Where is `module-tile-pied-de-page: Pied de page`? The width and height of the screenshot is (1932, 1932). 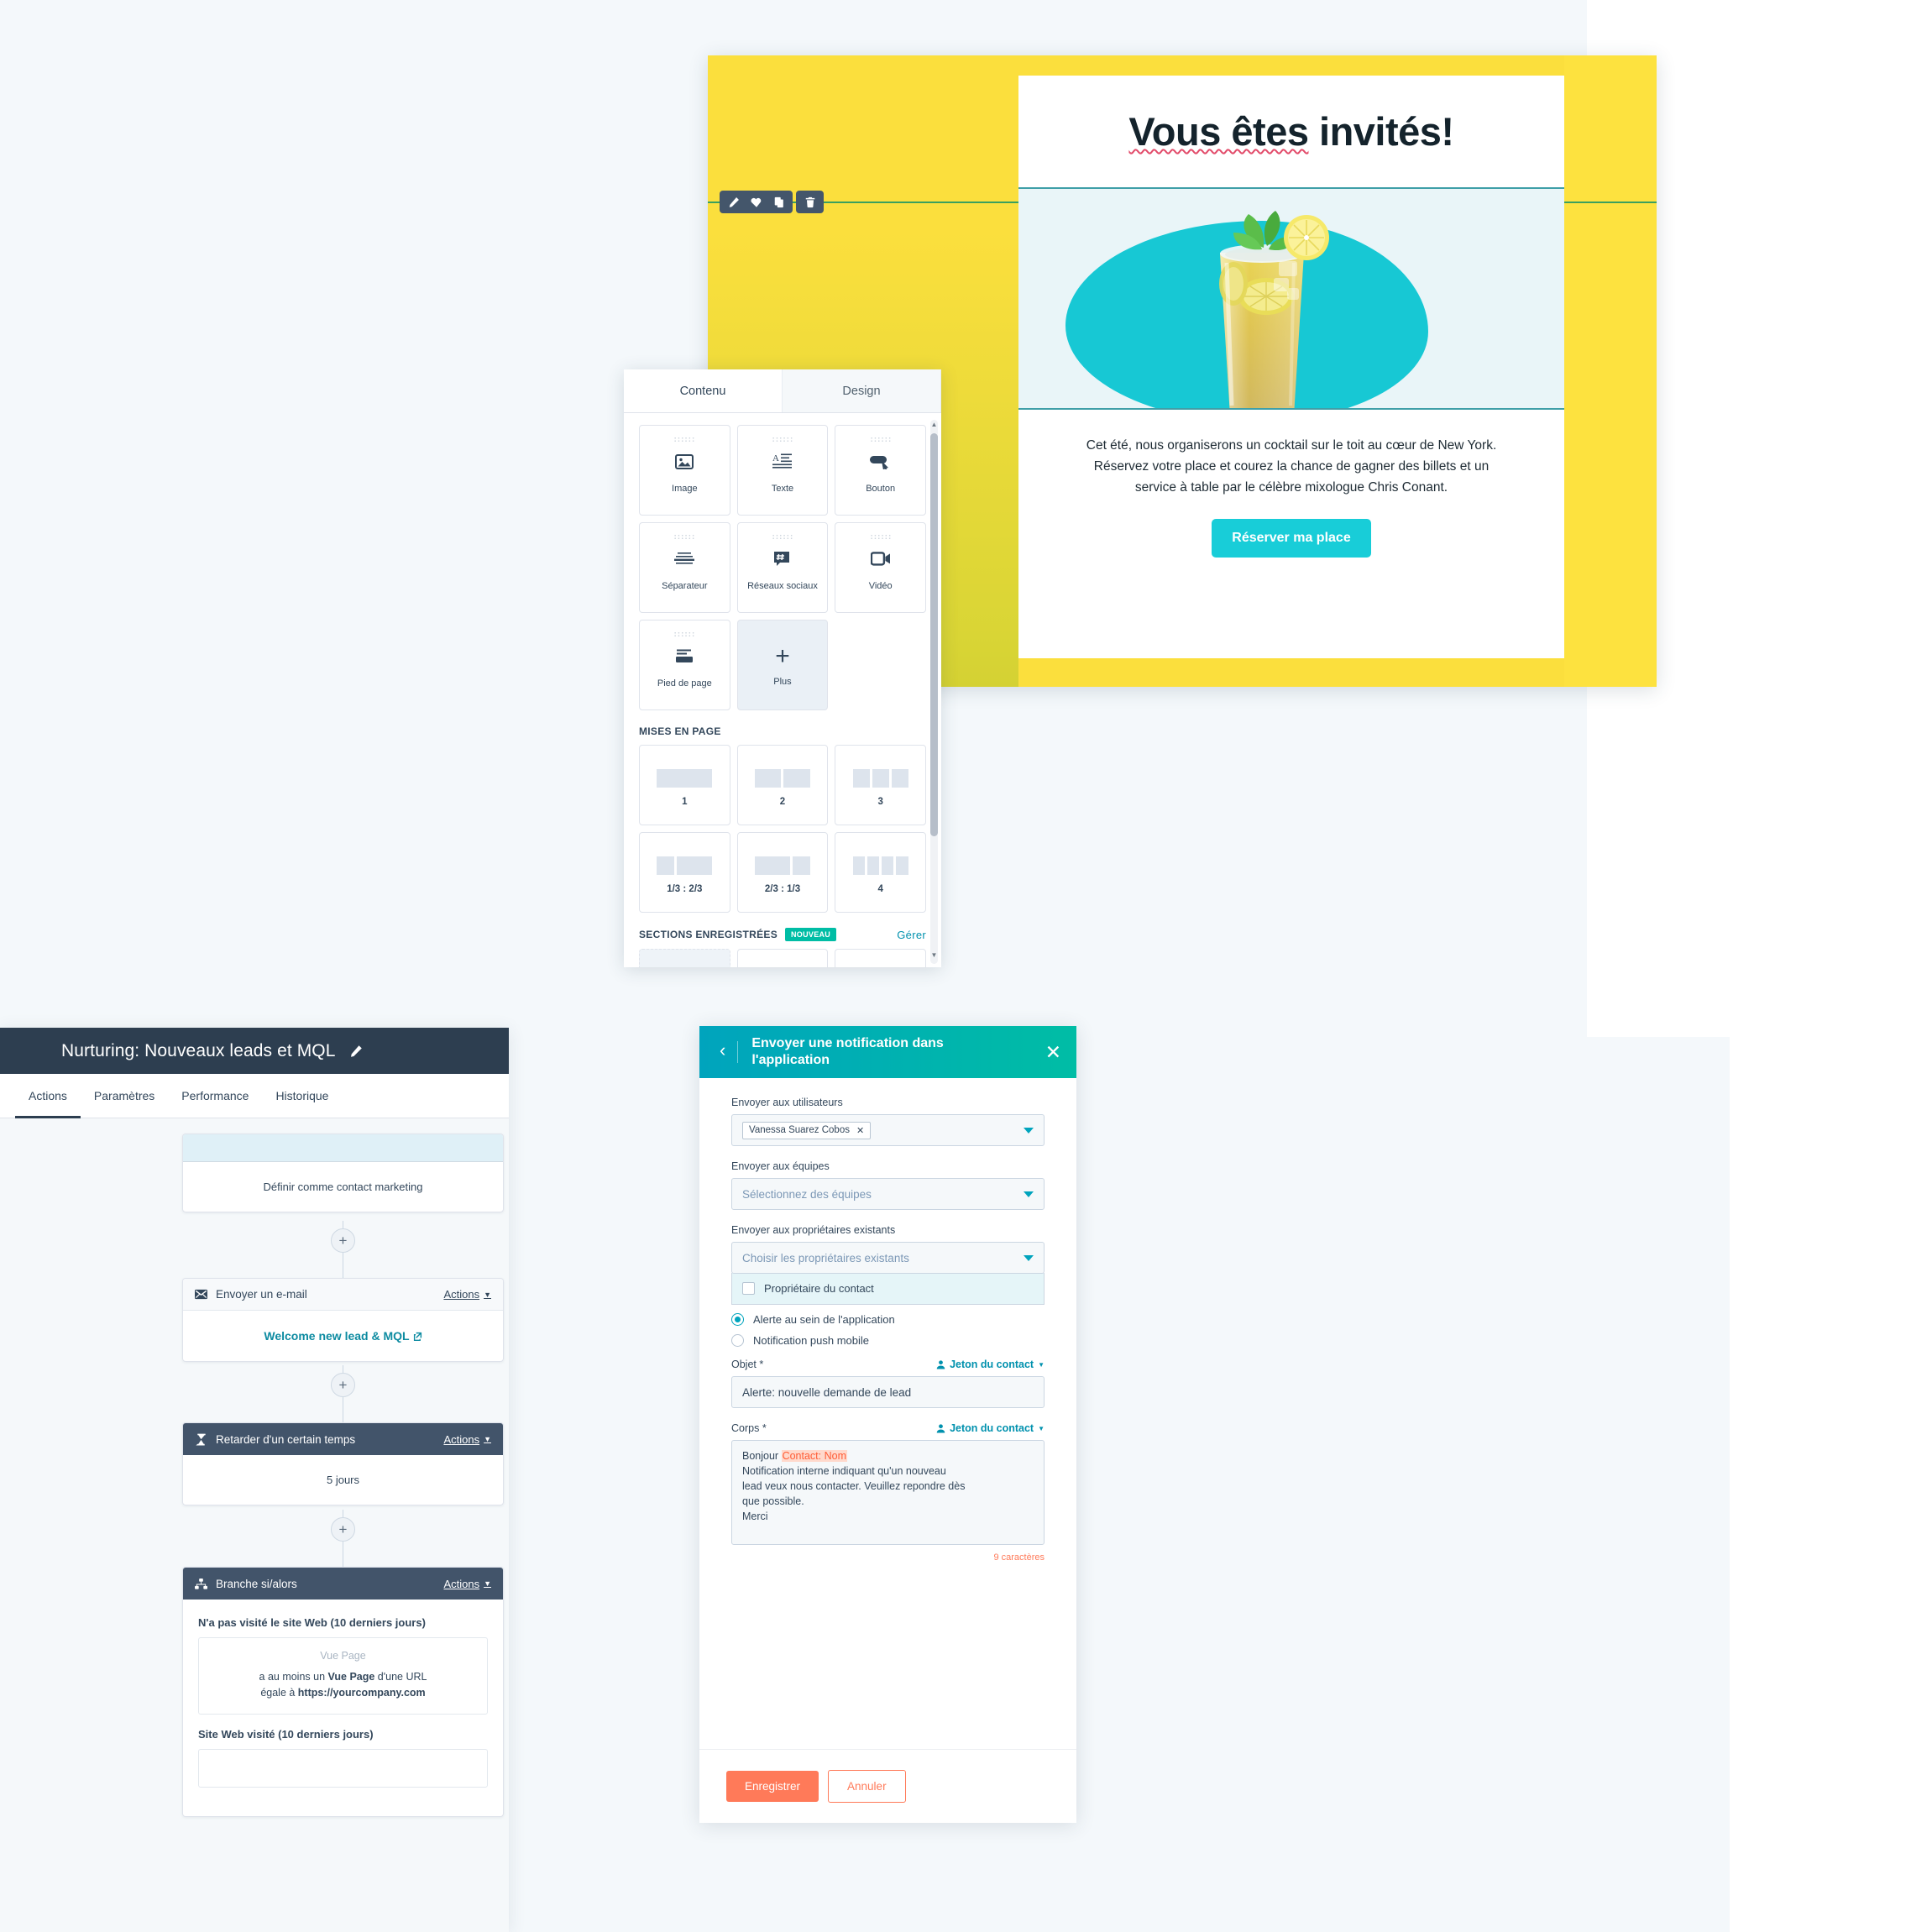 module-tile-pied-de-page: Pied de page is located at coordinates (684, 665).